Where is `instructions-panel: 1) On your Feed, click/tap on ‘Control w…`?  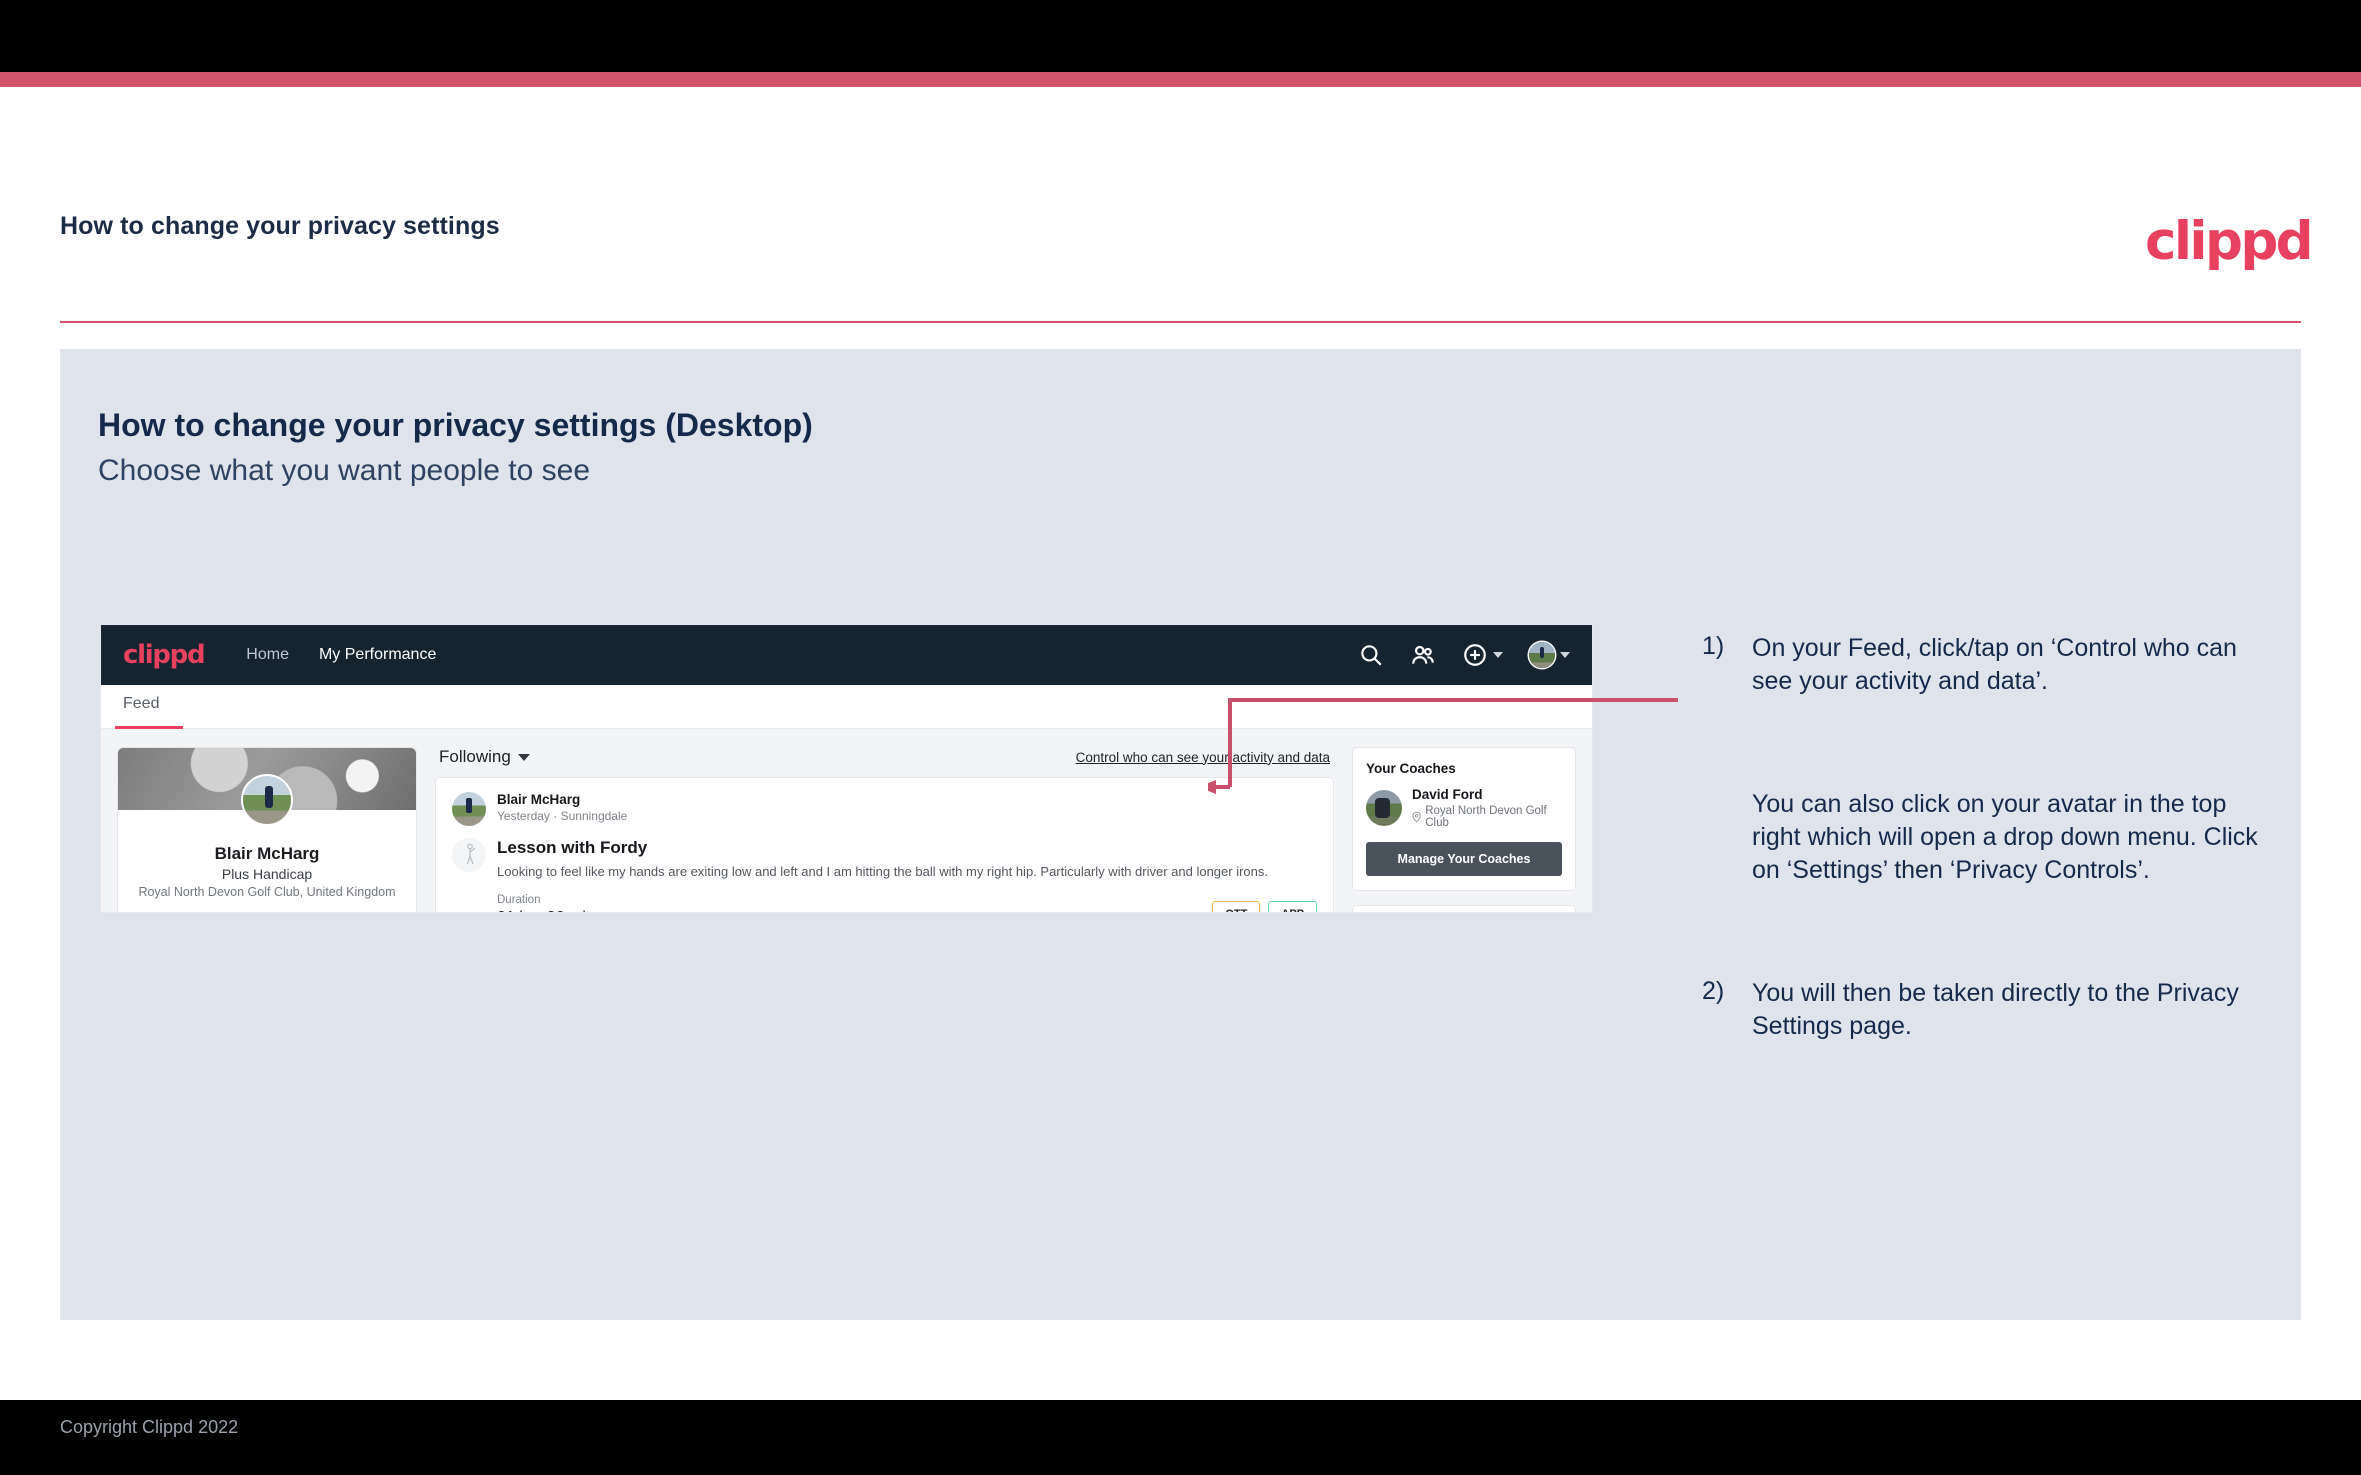
instructions-panel: 1) On your Feed, click/tap on ‘Control w… is located at coordinates (1982, 837).